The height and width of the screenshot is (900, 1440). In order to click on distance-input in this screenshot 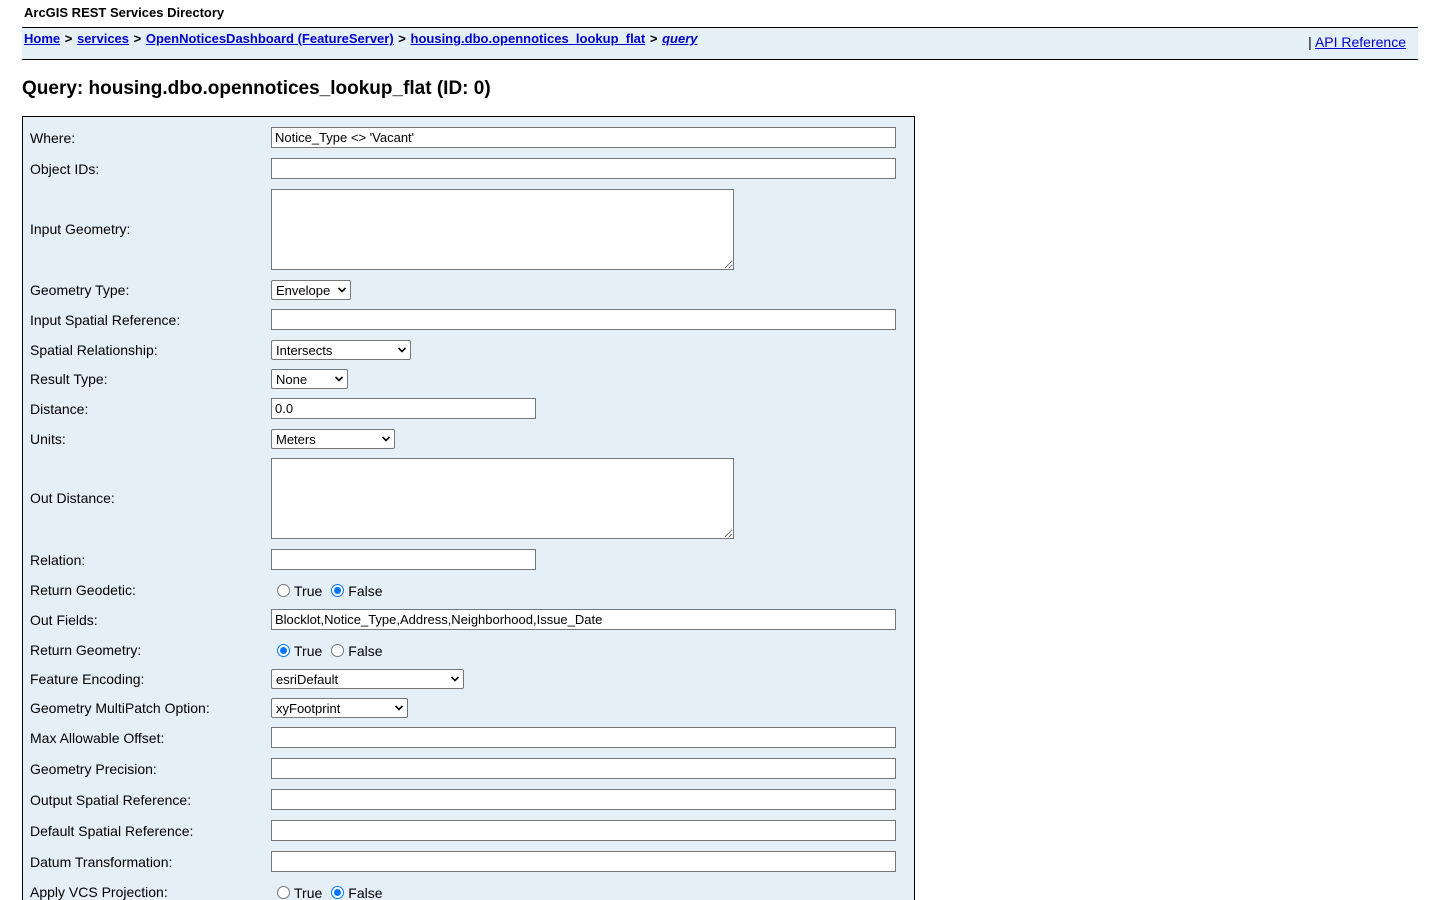, I will do `click(403, 408)`.